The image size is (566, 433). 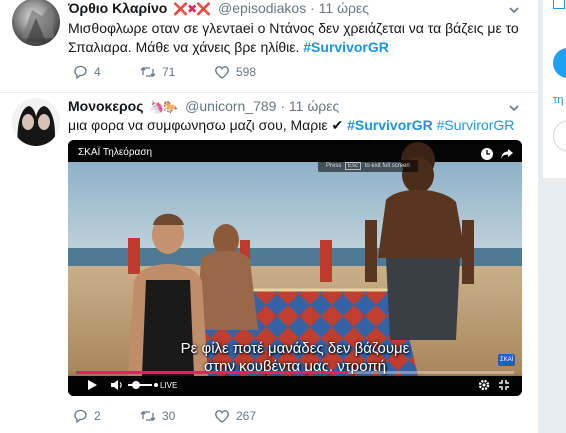 What do you see at coordinates (334, 166) in the screenshot?
I see `esc-hint-pre: Press` at bounding box center [334, 166].